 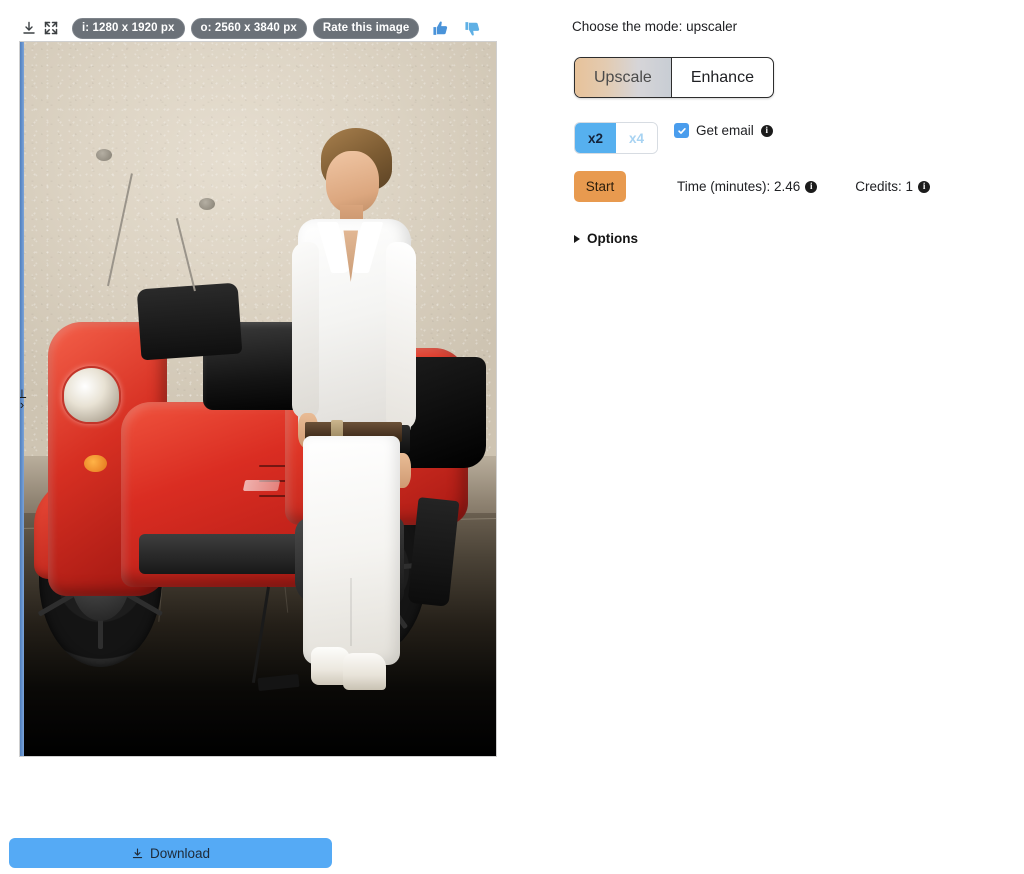 What do you see at coordinates (91, 395) in the screenshot?
I see `headlight` at bounding box center [91, 395].